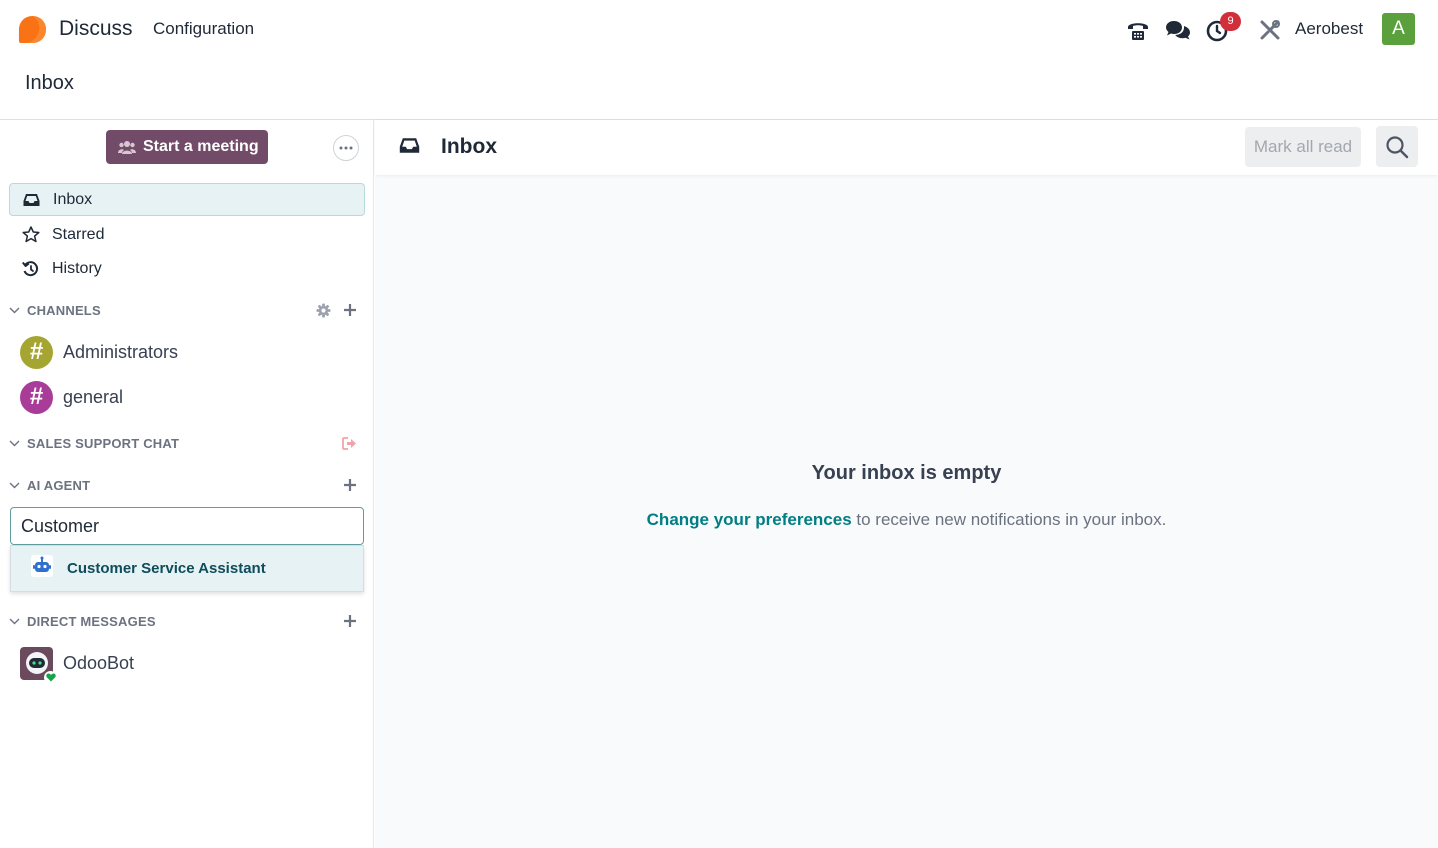 This screenshot has width=1438, height=848. I want to click on company-switcher: Aerobest, so click(1329, 29).